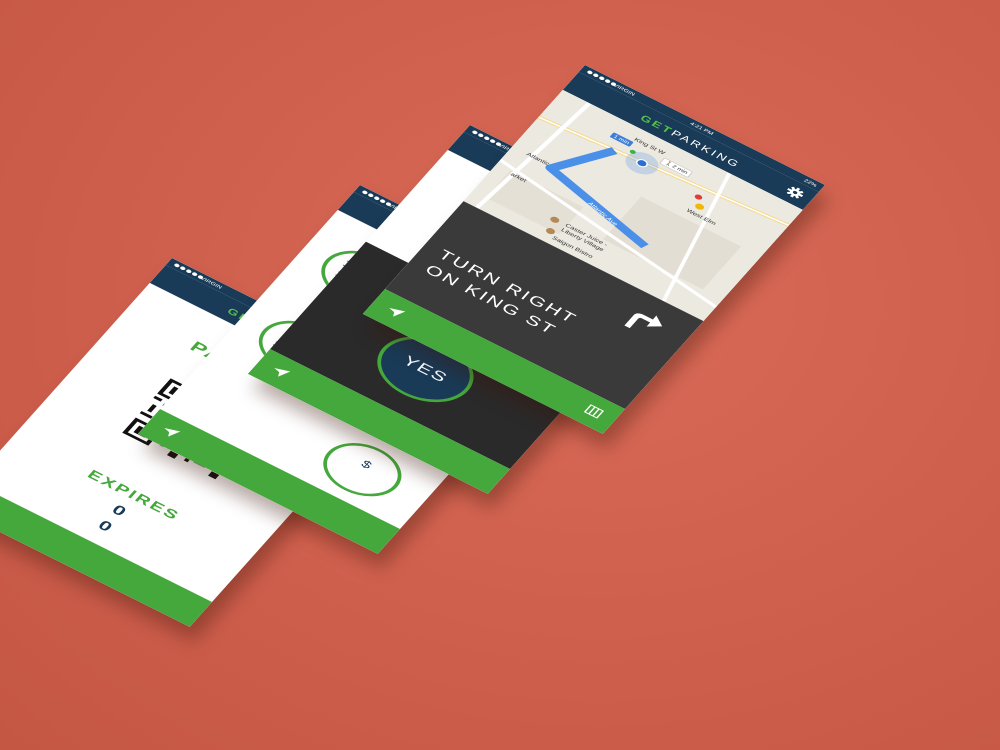  What do you see at coordinates (643, 321) in the screenshot?
I see `turn-right-arrow-icon` at bounding box center [643, 321].